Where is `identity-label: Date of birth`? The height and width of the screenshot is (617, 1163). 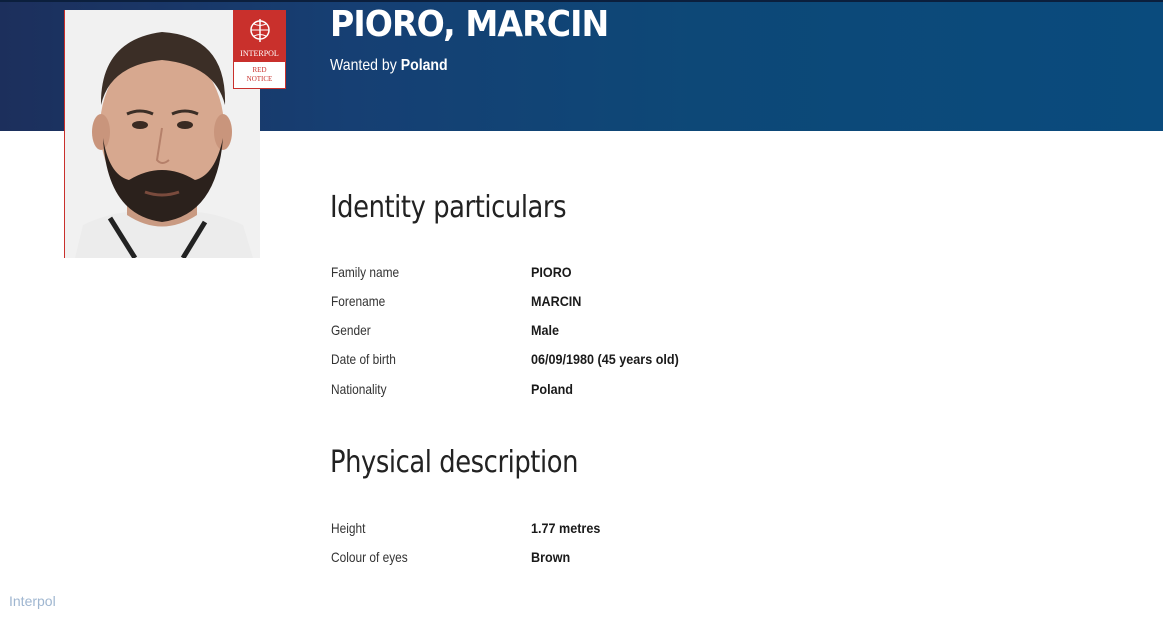 identity-label: Date of birth is located at coordinates (363, 359).